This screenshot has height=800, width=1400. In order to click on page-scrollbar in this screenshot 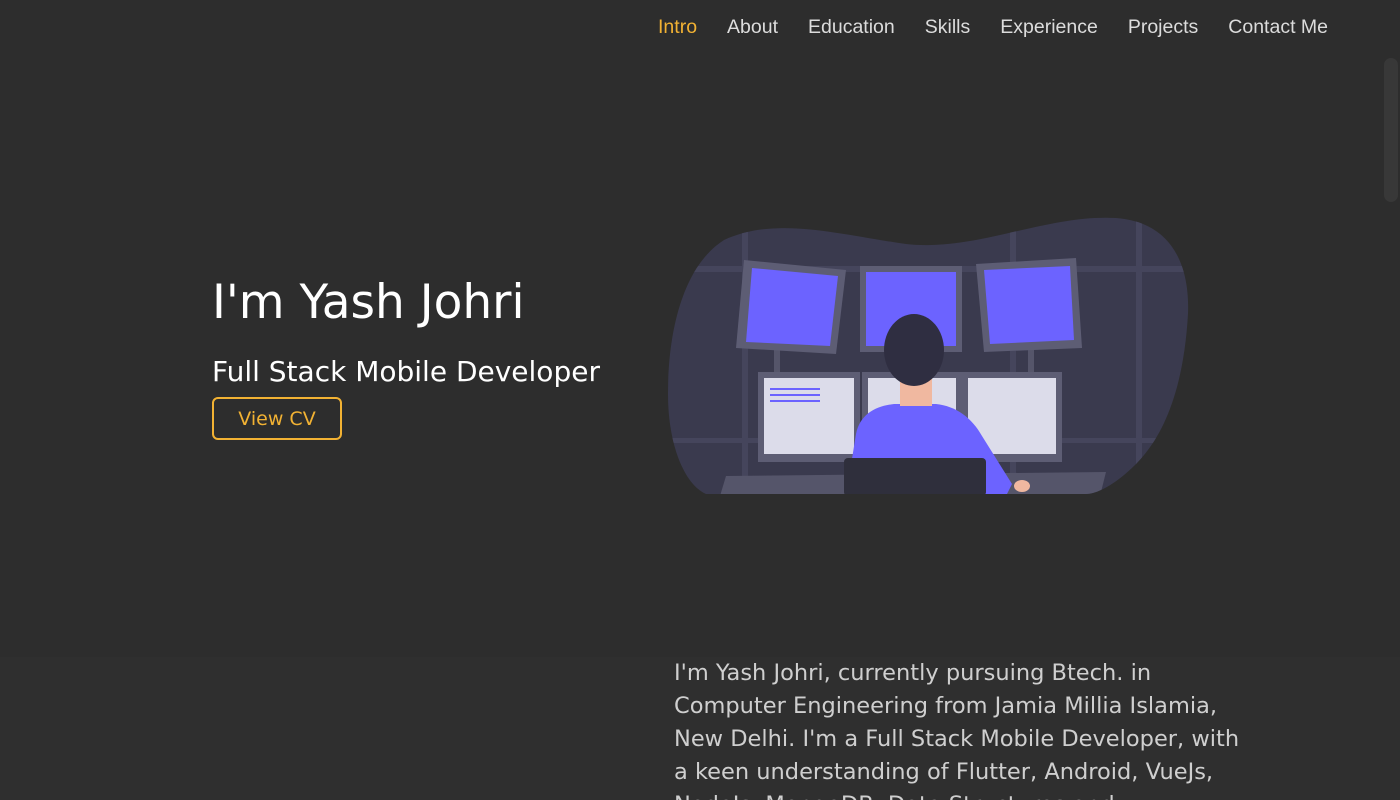, I will do `click(1391, 130)`.